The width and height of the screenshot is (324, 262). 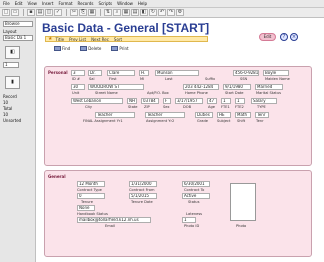 What do you see at coordinates (57, 176) in the screenshot?
I see `general-label: General` at bounding box center [57, 176].